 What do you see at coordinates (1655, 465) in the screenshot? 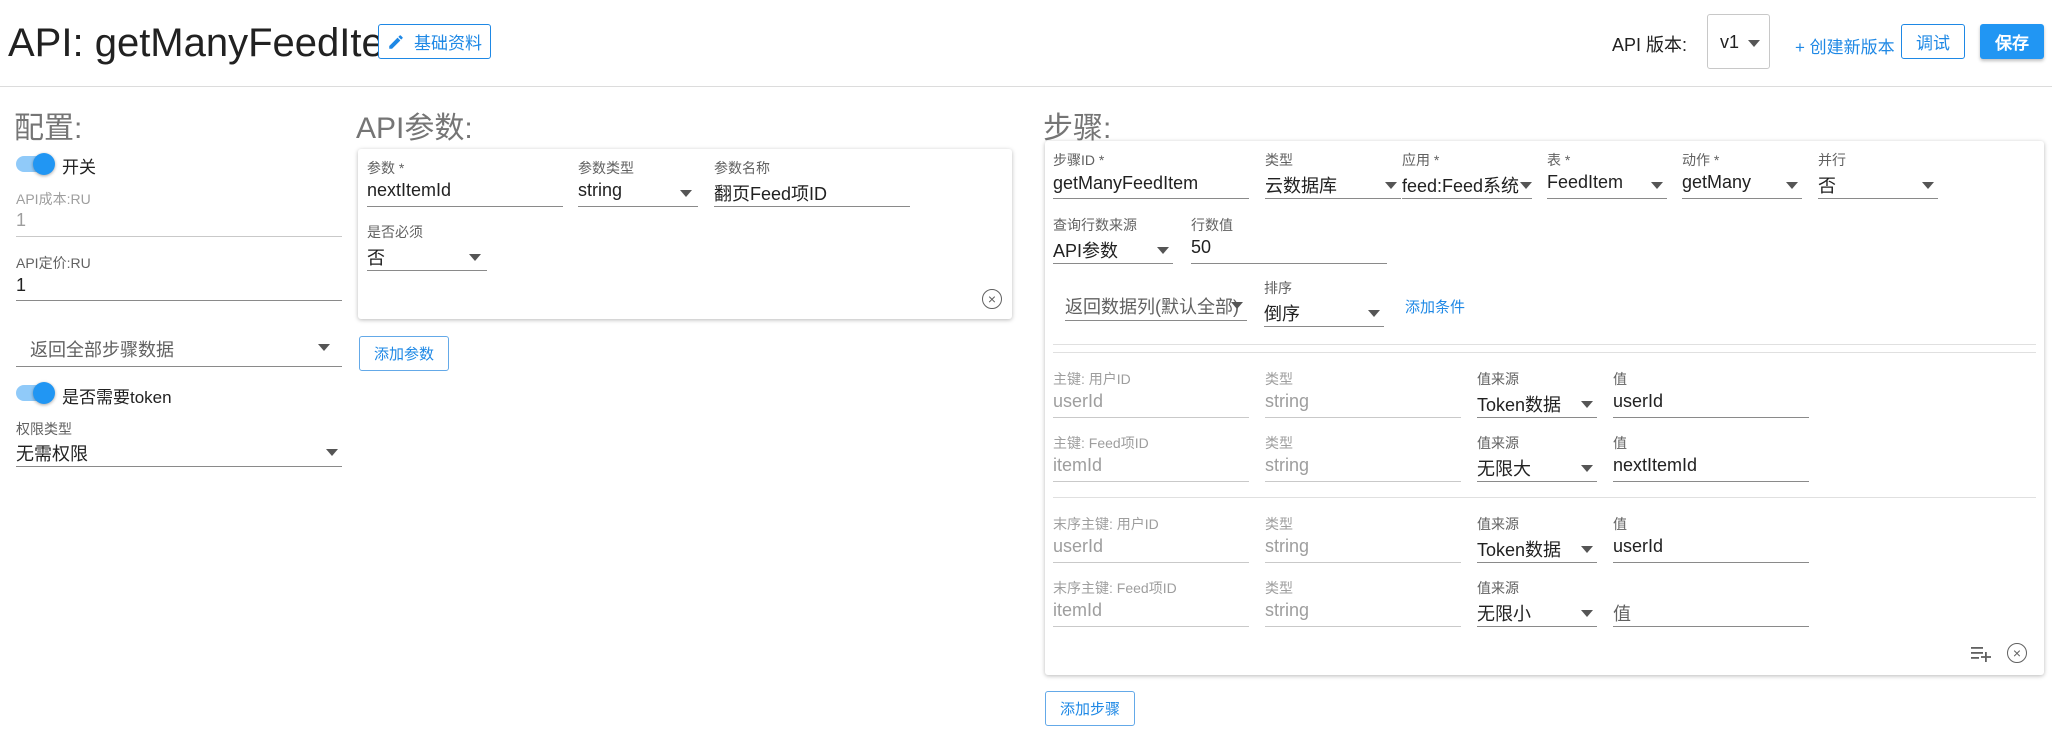
I see `value-value: nextItemId` at bounding box center [1655, 465].